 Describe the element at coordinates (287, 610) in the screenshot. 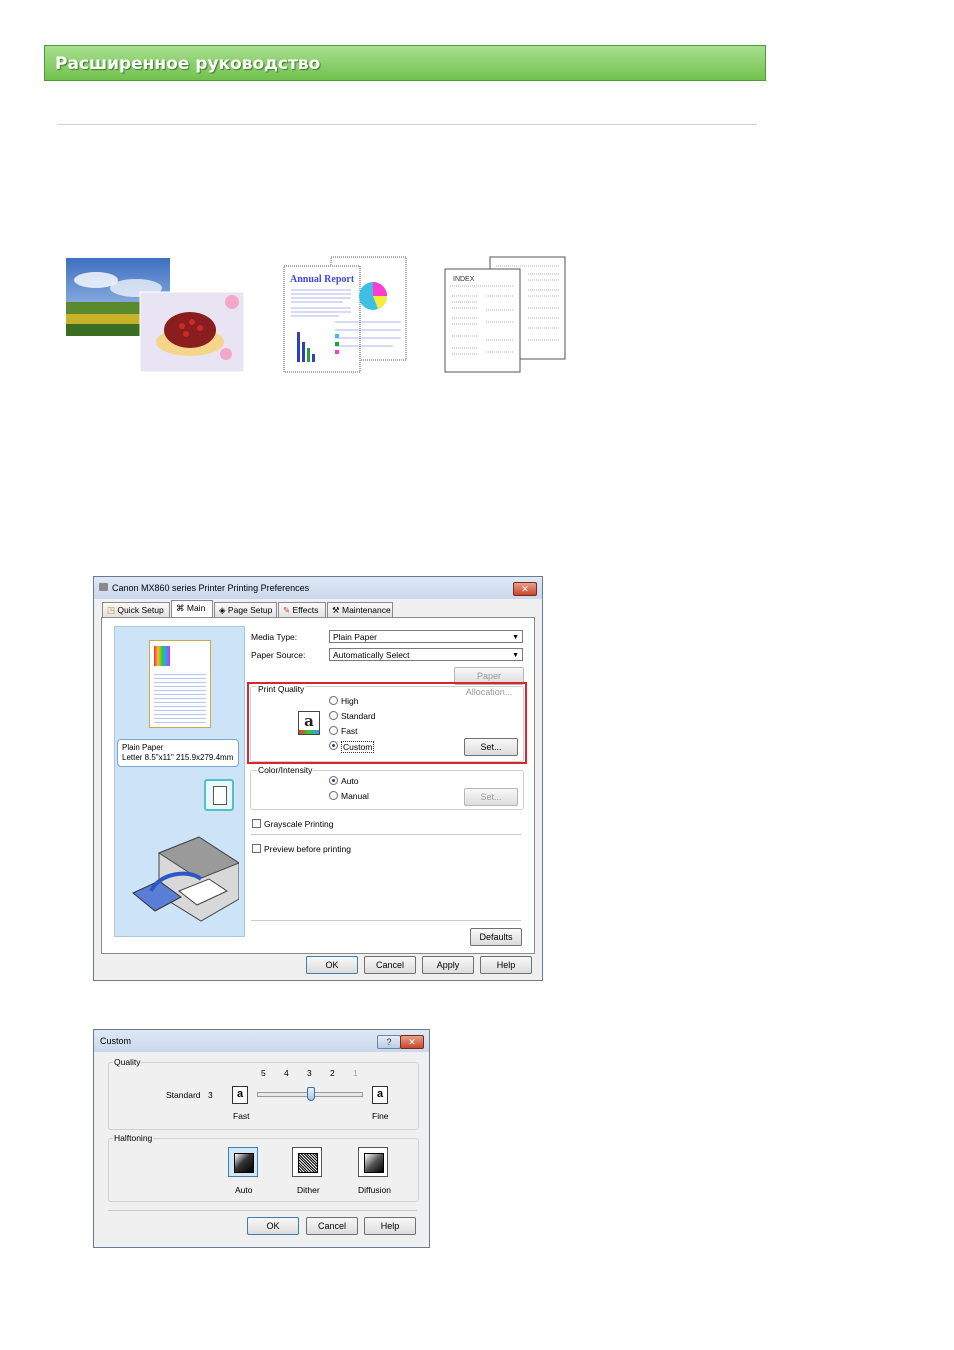

I see `effects-icon: ✎` at that location.